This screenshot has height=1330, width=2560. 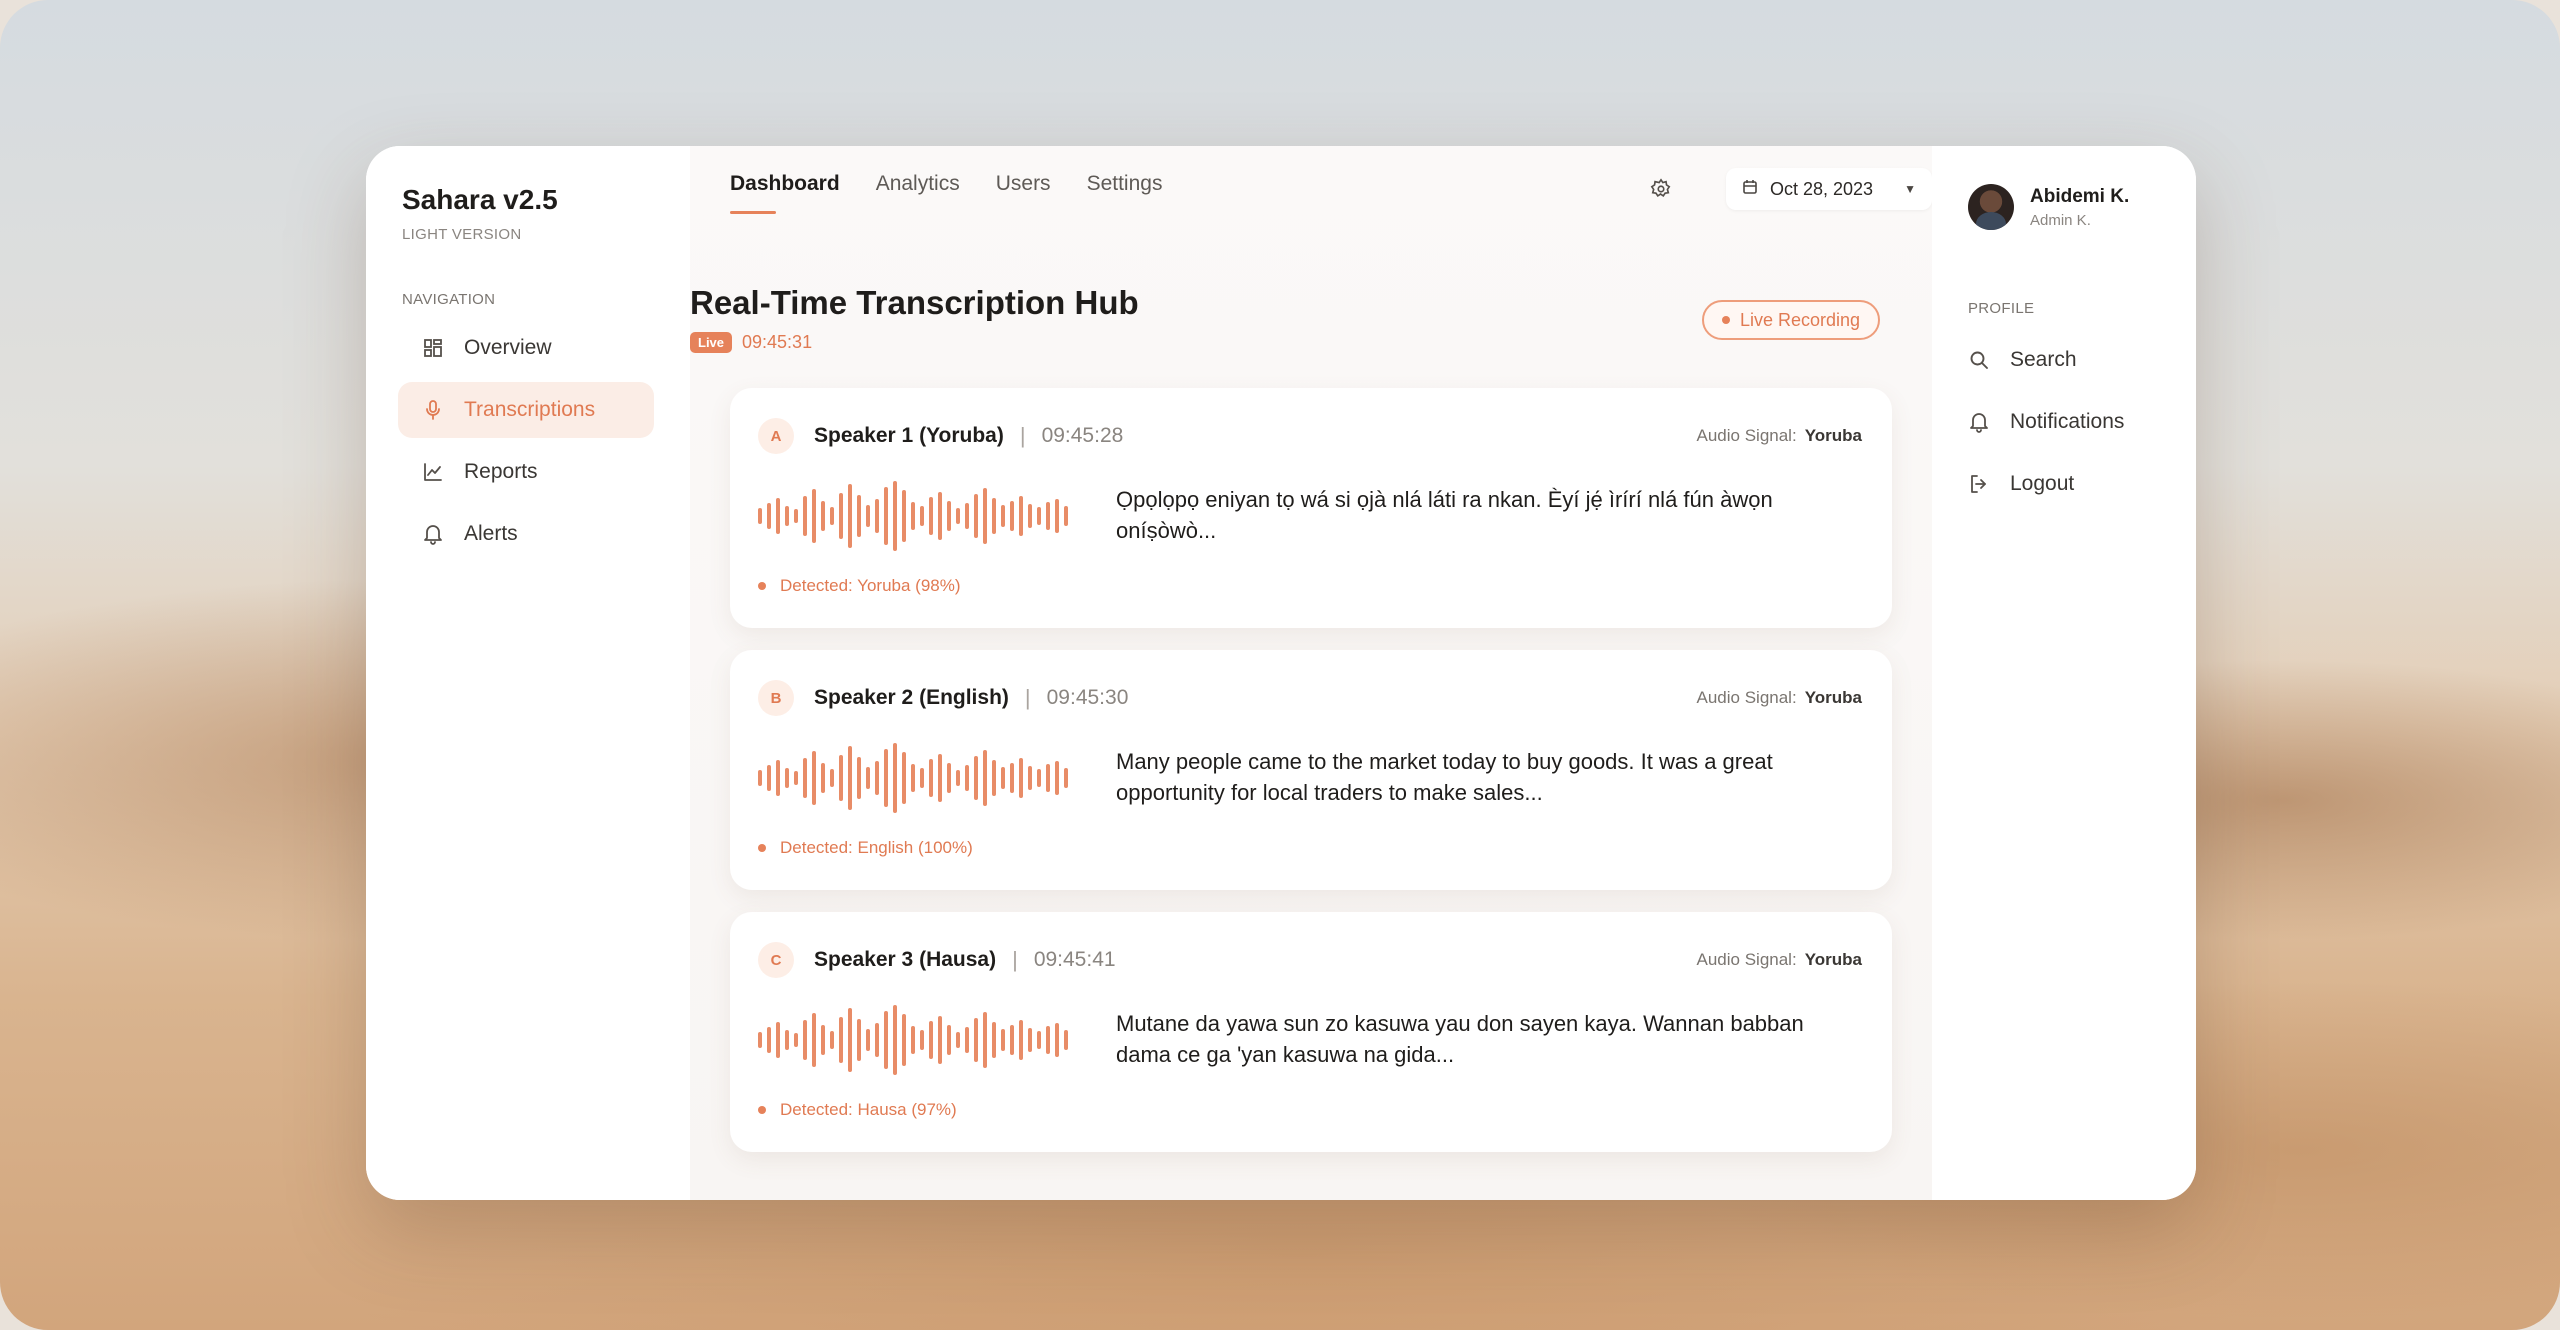 I want to click on speaker-avatar: B, so click(x=776, y=698).